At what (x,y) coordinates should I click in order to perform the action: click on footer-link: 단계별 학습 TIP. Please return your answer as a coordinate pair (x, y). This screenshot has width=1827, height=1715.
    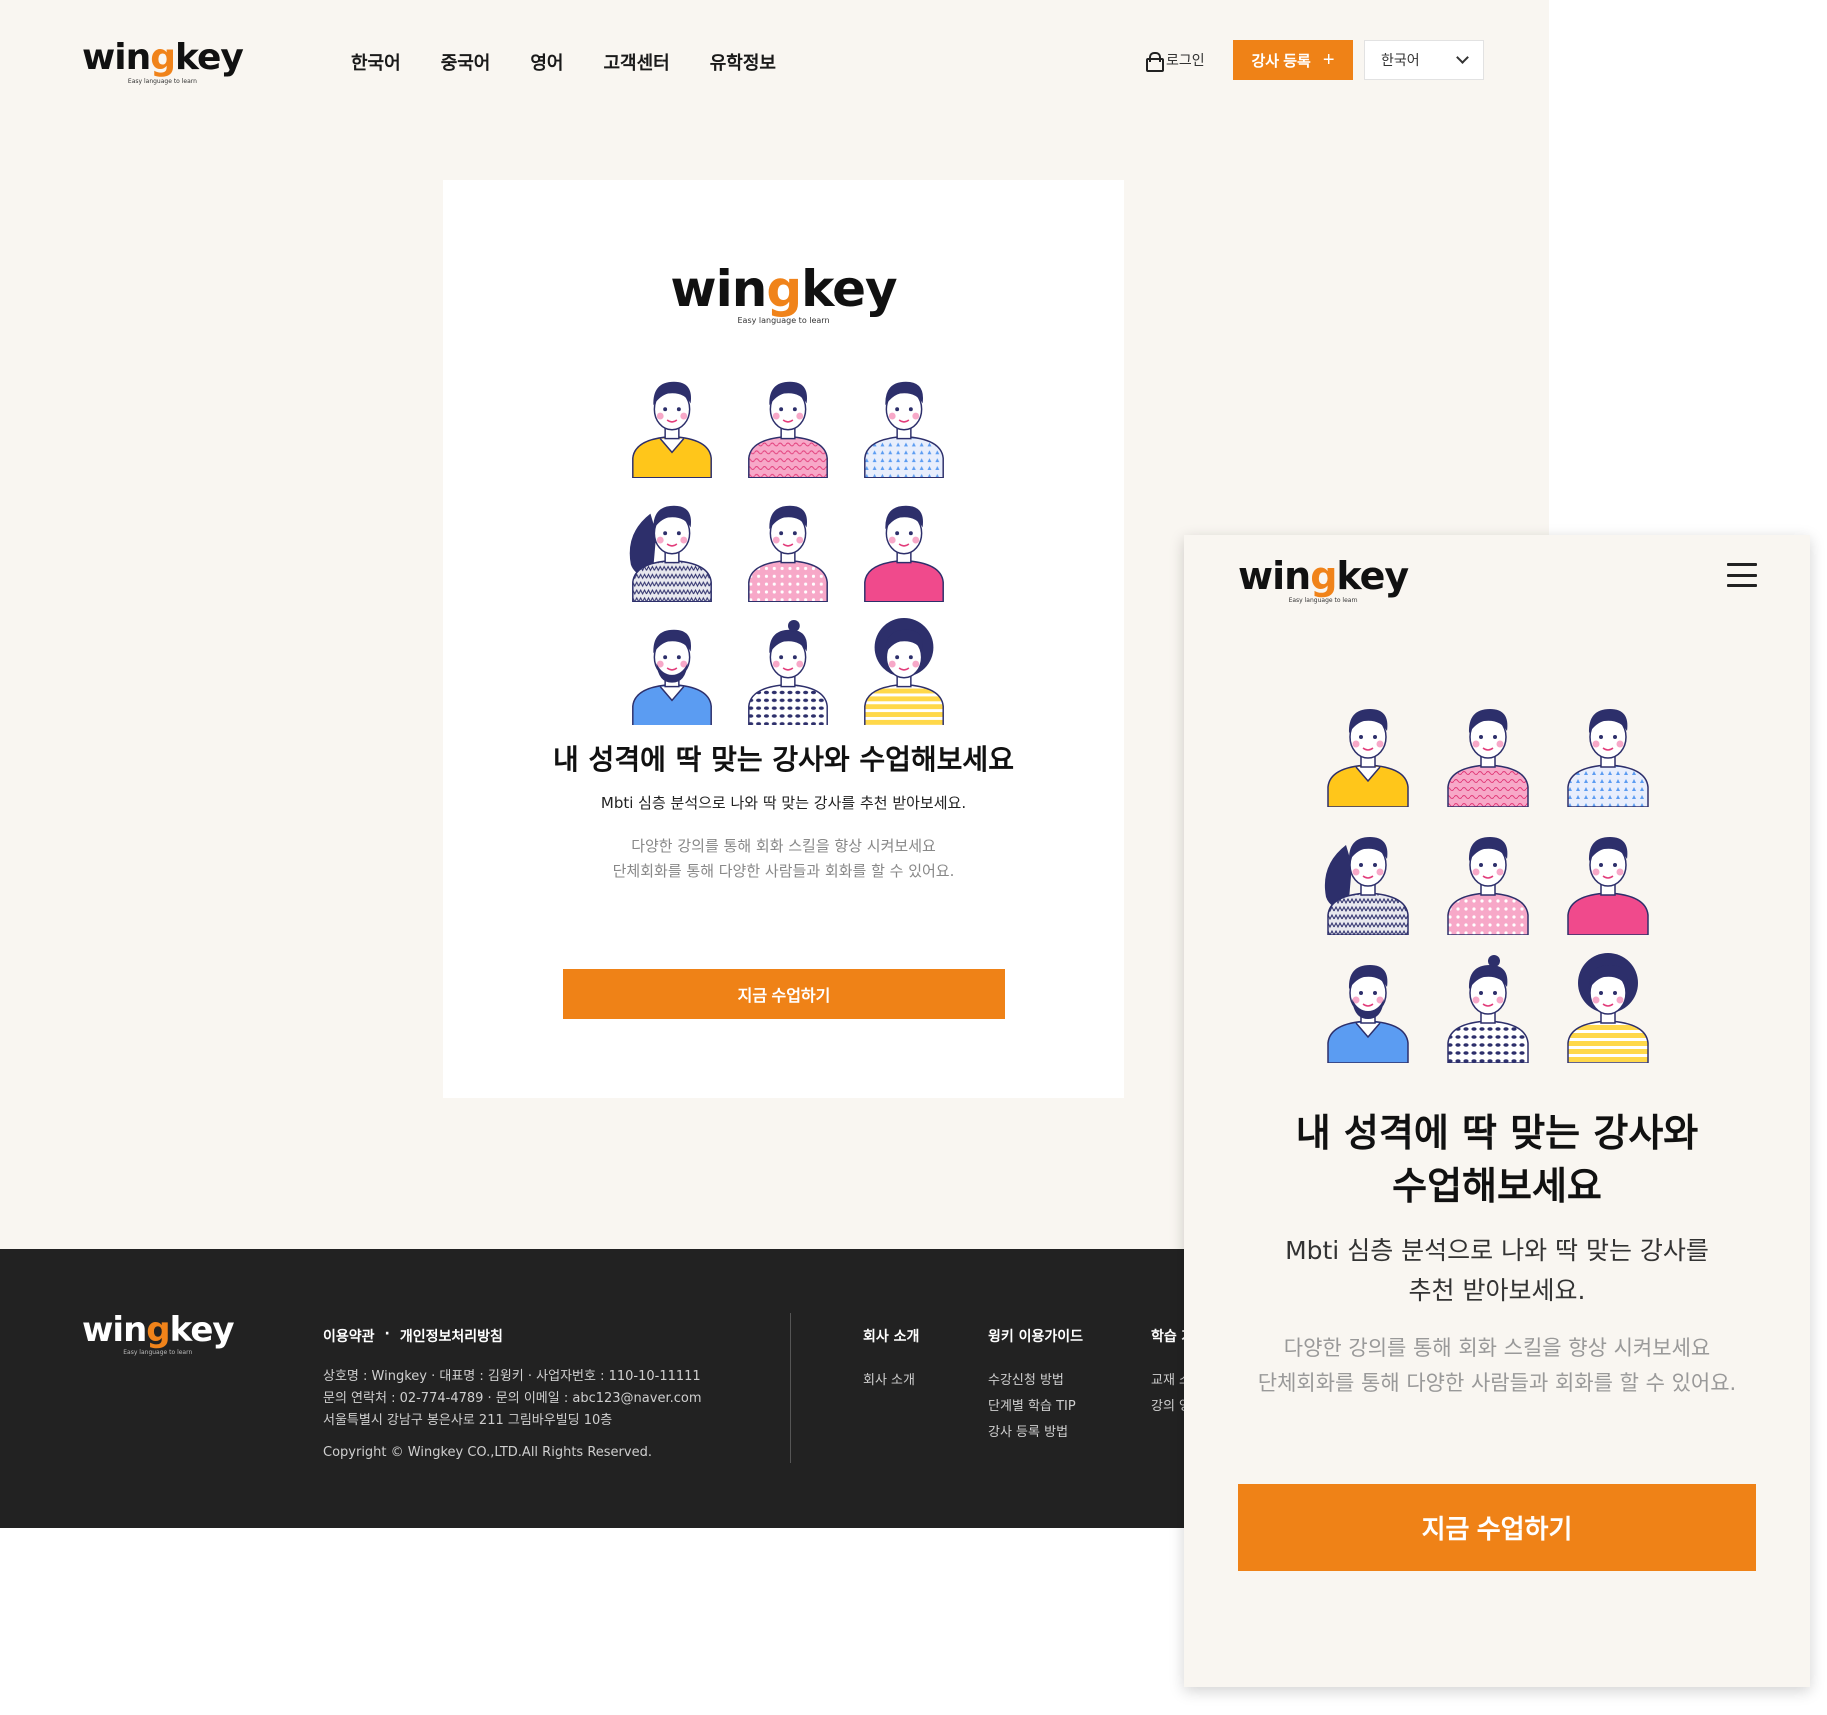
    Looking at the image, I should click on (1035, 1407).